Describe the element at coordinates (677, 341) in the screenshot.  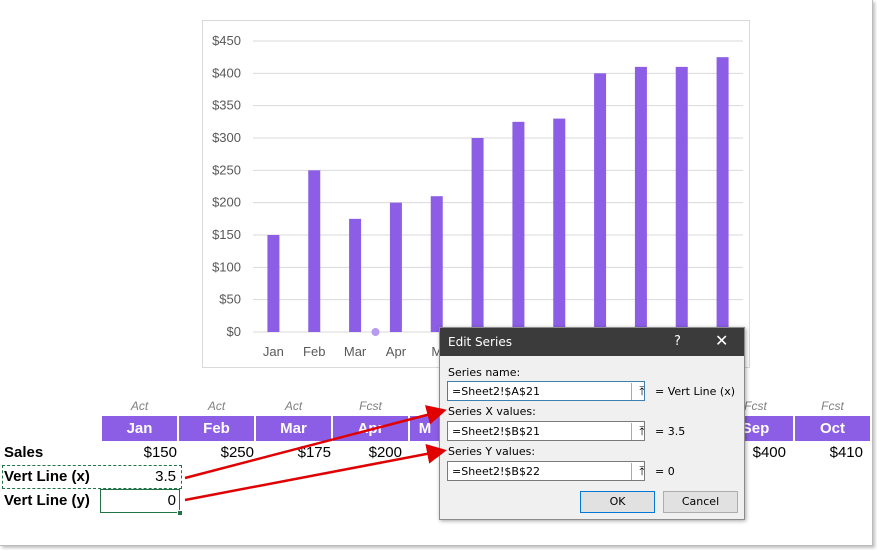
I see `help-icon: ?` at that location.